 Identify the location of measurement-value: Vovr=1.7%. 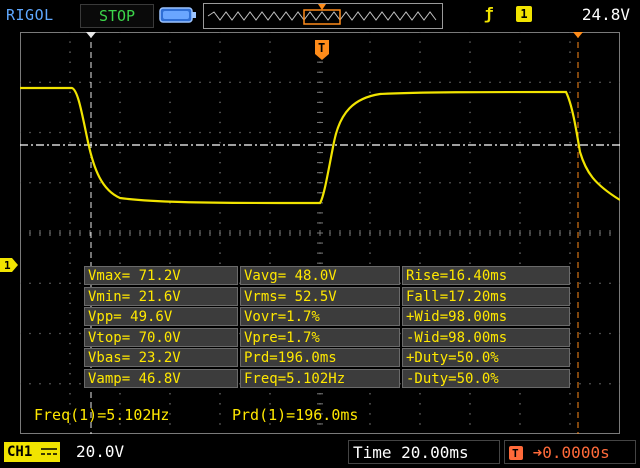
(320, 316).